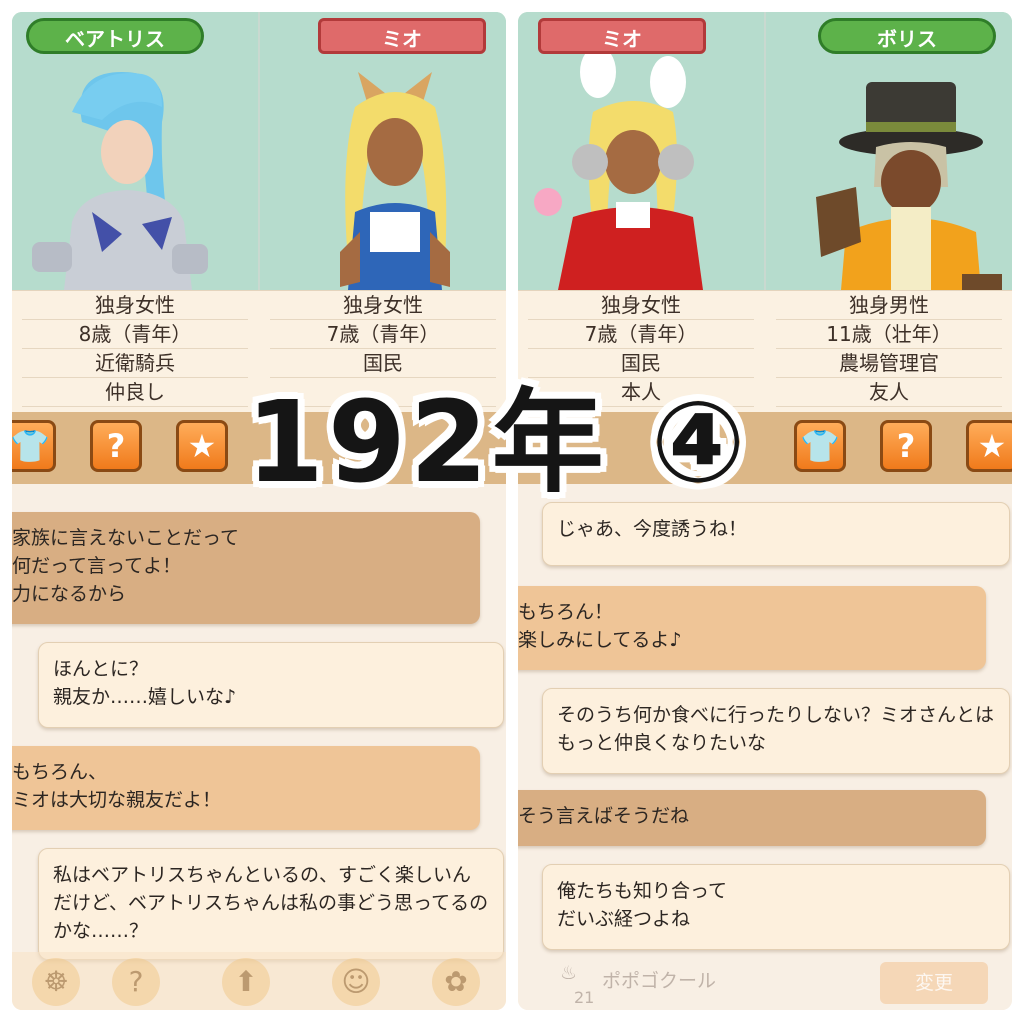 This screenshot has height=1024, width=1024. Describe the element at coordinates (907, 36) in the screenshot. I see `name-tag-boris: ボリス` at that location.